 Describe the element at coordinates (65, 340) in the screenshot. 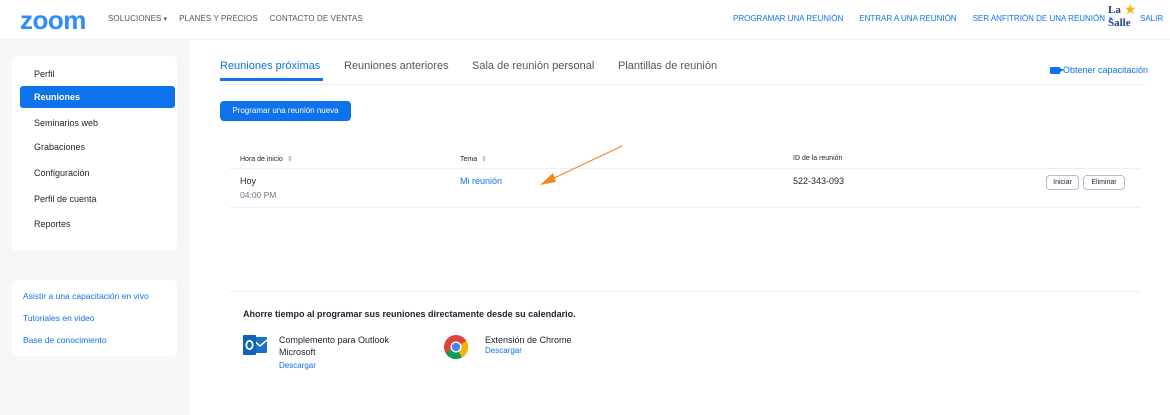

I see `knowledge-base-link: Base de conocimiento` at that location.